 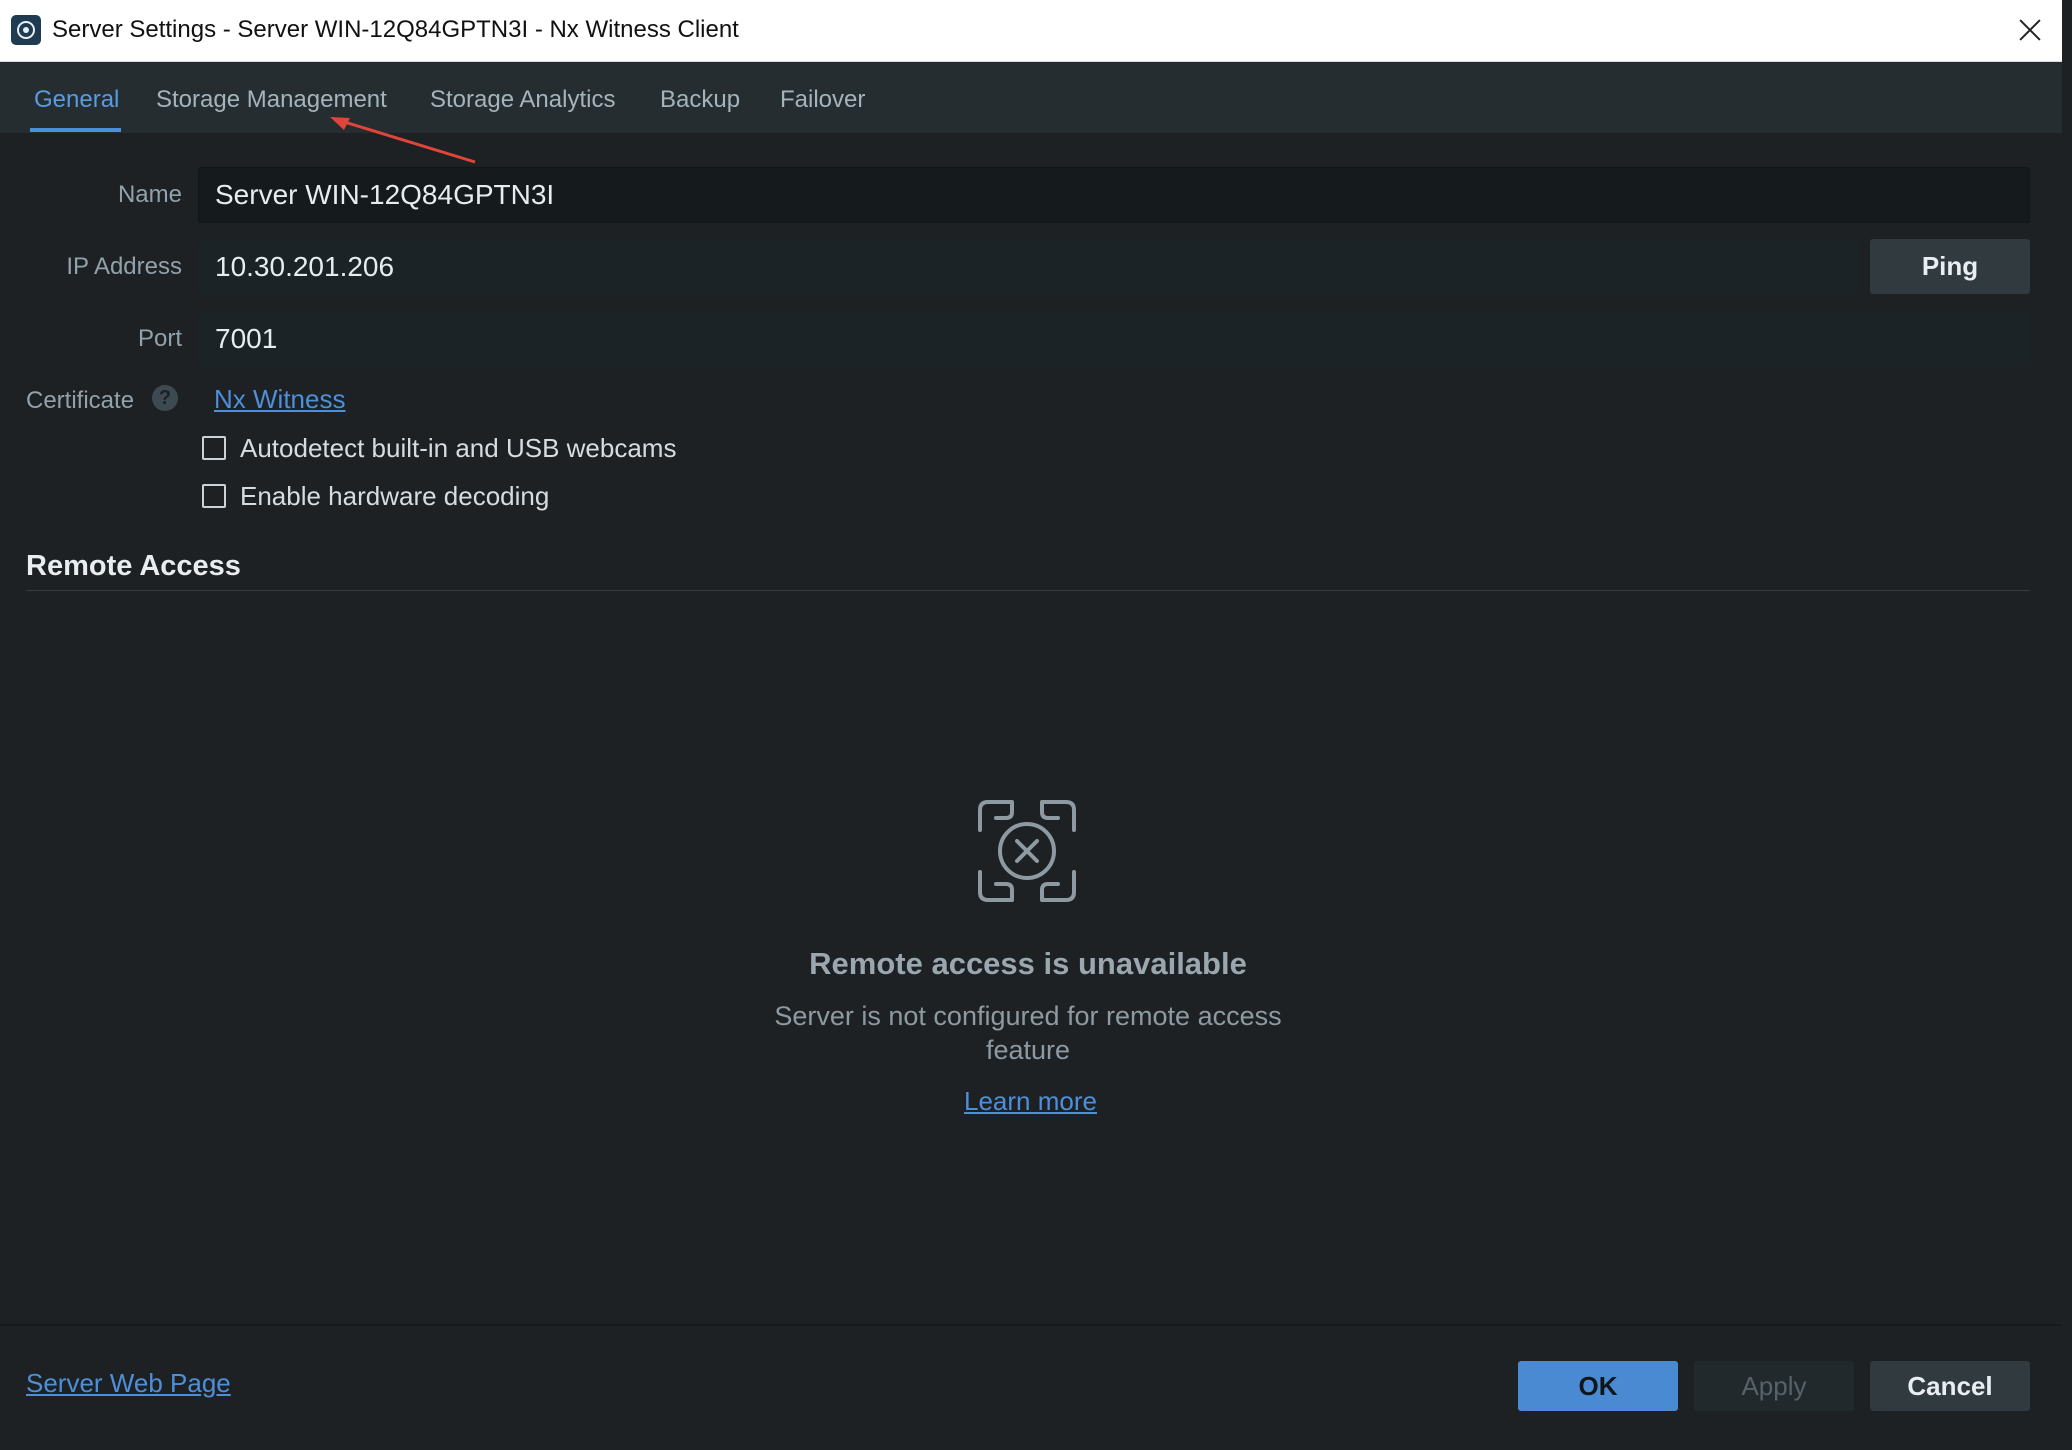 What do you see at coordinates (1950, 266) in the screenshot?
I see `ping-button: Ping` at bounding box center [1950, 266].